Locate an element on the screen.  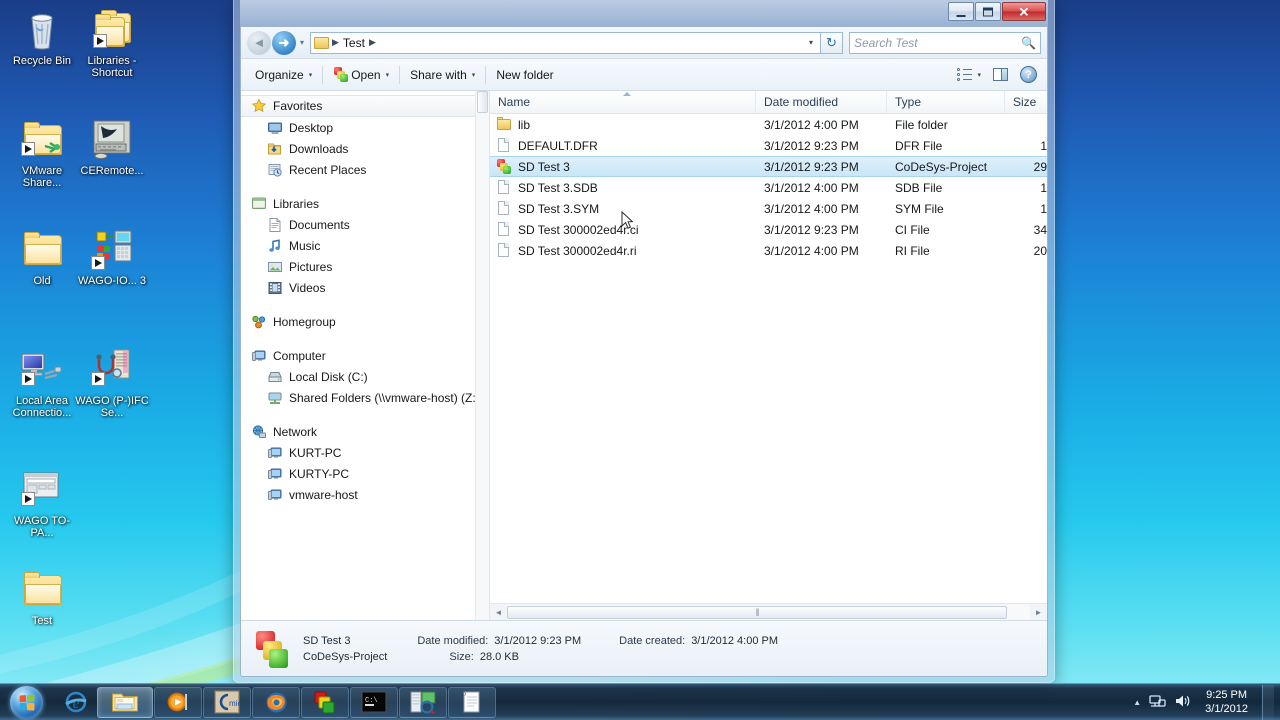
sidebar-item-favorites: Favorites is located at coordinates (365, 106).